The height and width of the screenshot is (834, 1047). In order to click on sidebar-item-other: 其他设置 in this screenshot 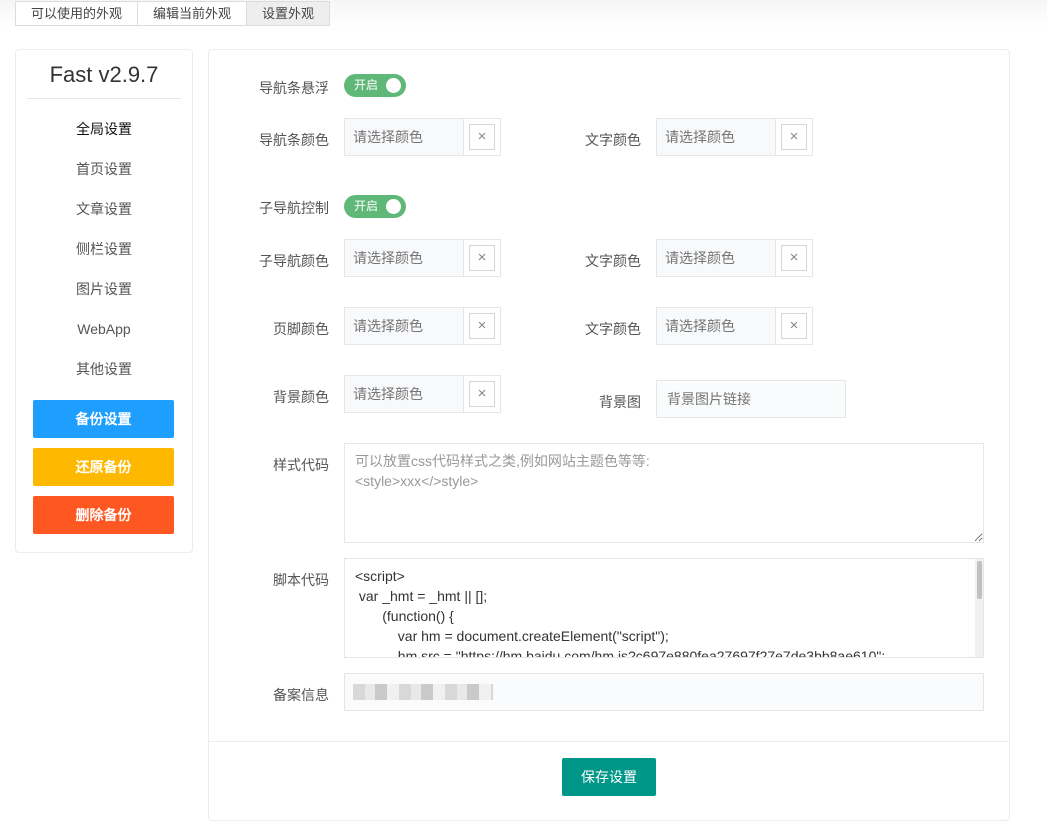, I will do `click(104, 369)`.